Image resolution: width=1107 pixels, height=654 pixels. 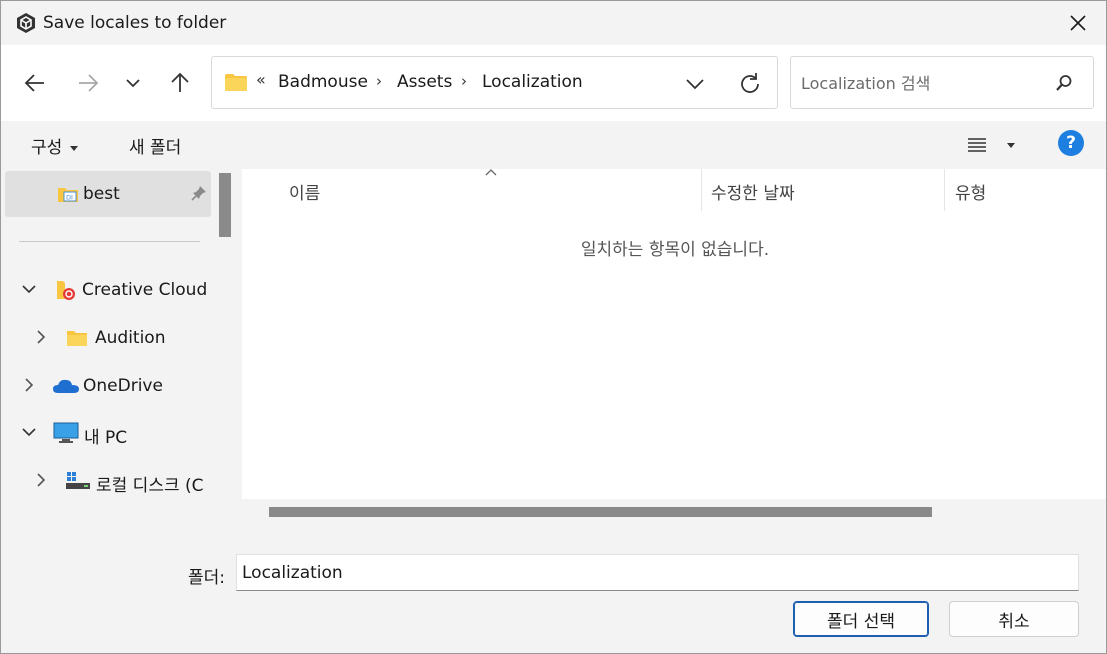 What do you see at coordinates (1071, 143) in the screenshot?
I see `help-button: ?` at bounding box center [1071, 143].